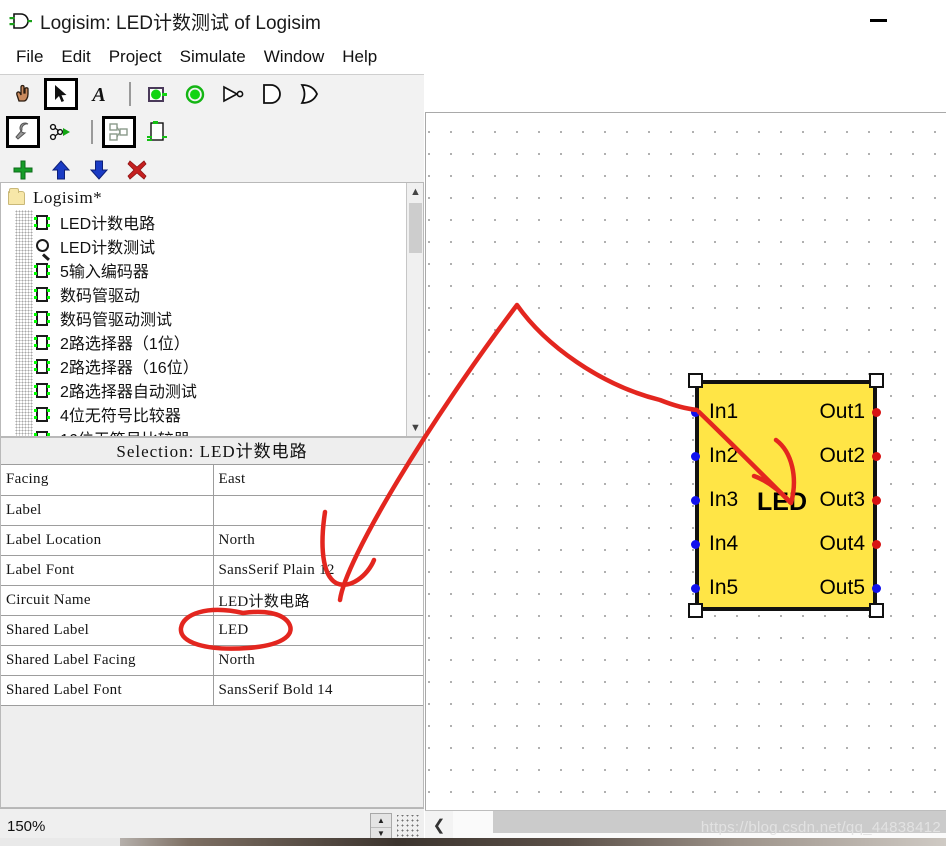  I want to click on pin-out5, so click(876, 588).